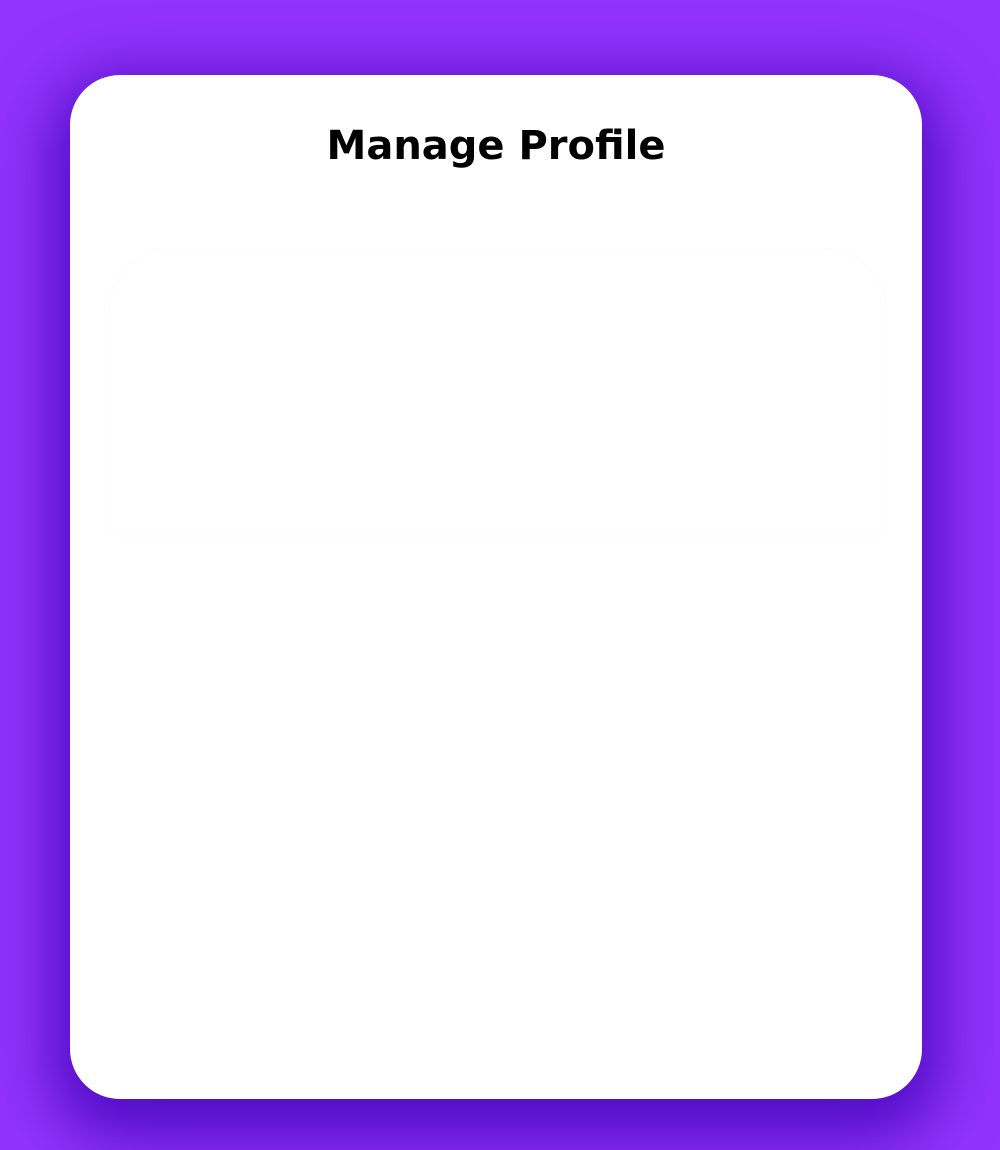 The height and width of the screenshot is (1150, 1000). I want to click on page-title: Manage Profile, so click(496, 146).